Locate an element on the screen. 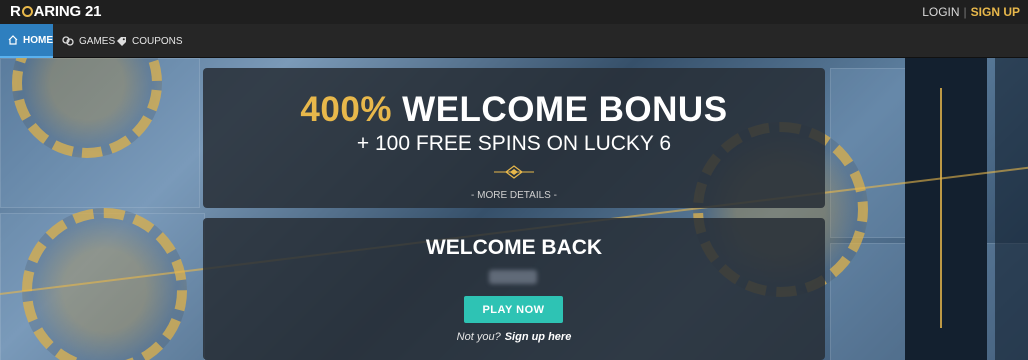 The width and height of the screenshot is (1028, 360). sign-up-here-link: Sign up here is located at coordinates (538, 337).